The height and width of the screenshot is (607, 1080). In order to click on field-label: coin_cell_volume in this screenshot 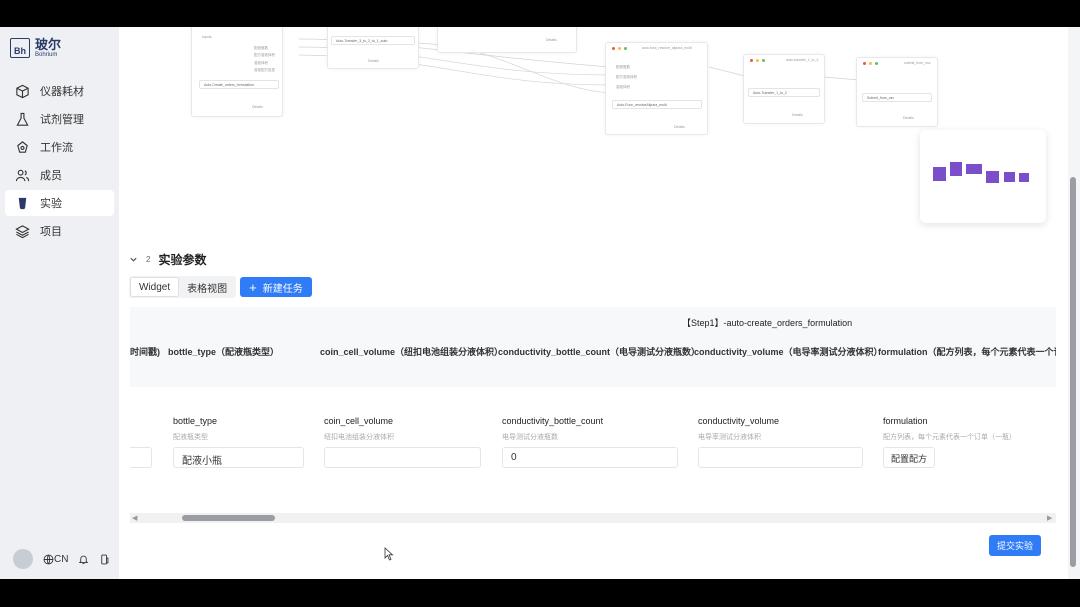, I will do `click(359, 421)`.